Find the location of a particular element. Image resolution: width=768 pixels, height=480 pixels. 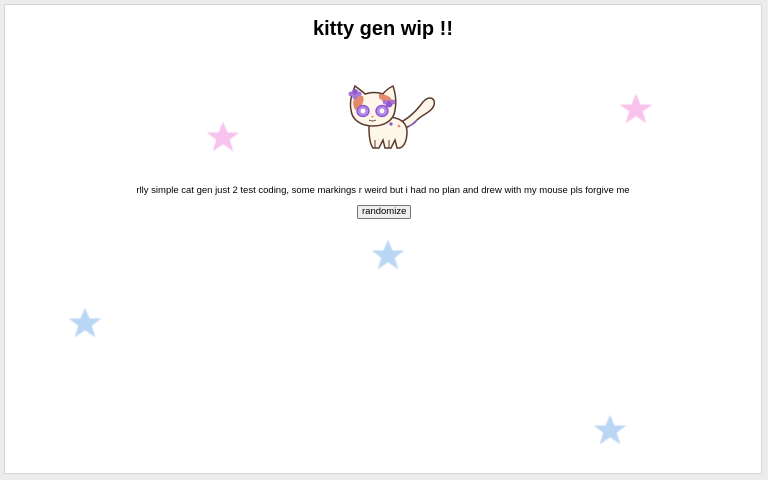

pink-star-right-icon is located at coordinates (636, 108).